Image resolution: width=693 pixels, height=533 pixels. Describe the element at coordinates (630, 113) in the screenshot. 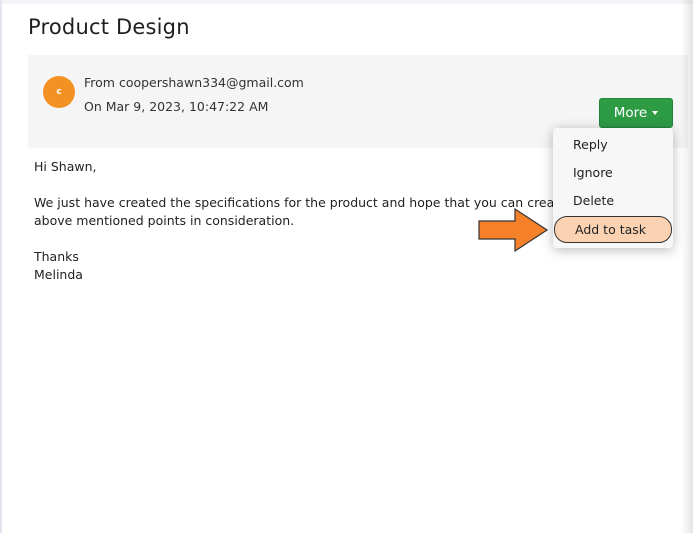

I see `more-button-label: More` at that location.